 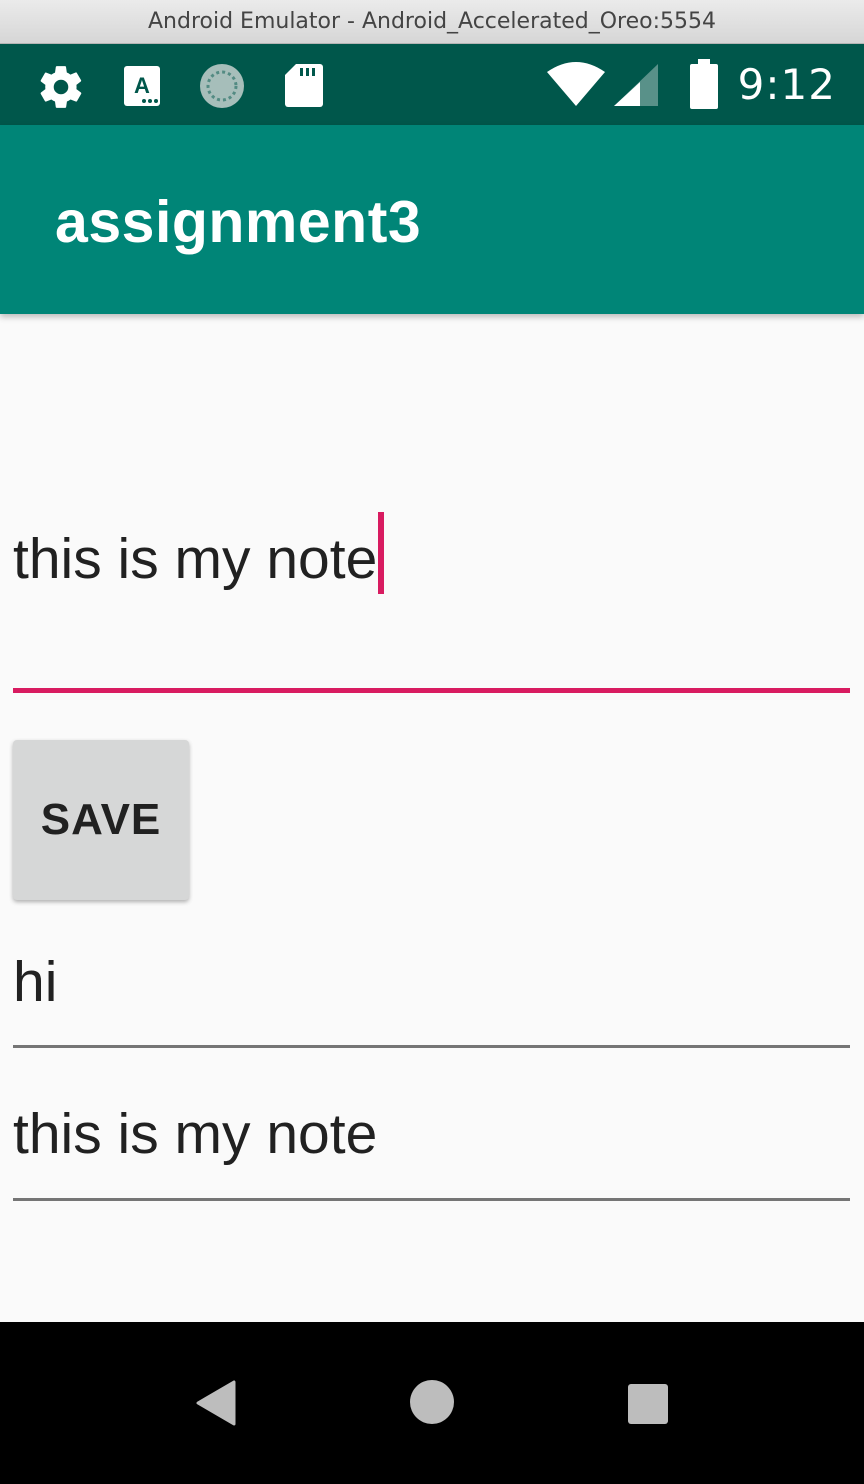 What do you see at coordinates (381, 553) in the screenshot?
I see `text-cursor` at bounding box center [381, 553].